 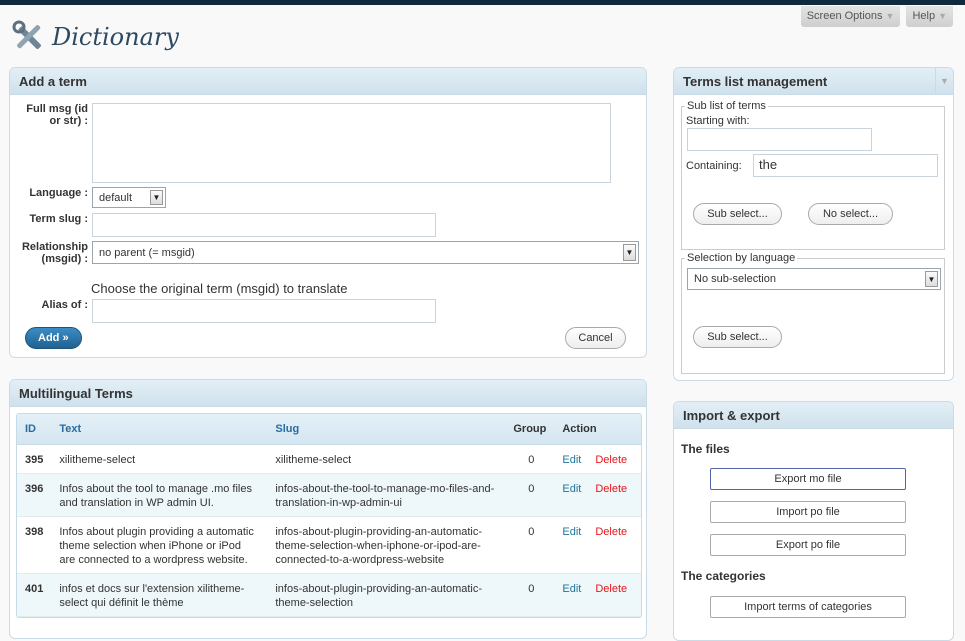 What do you see at coordinates (929, 16) in the screenshot?
I see `help-button: Help ▼` at bounding box center [929, 16].